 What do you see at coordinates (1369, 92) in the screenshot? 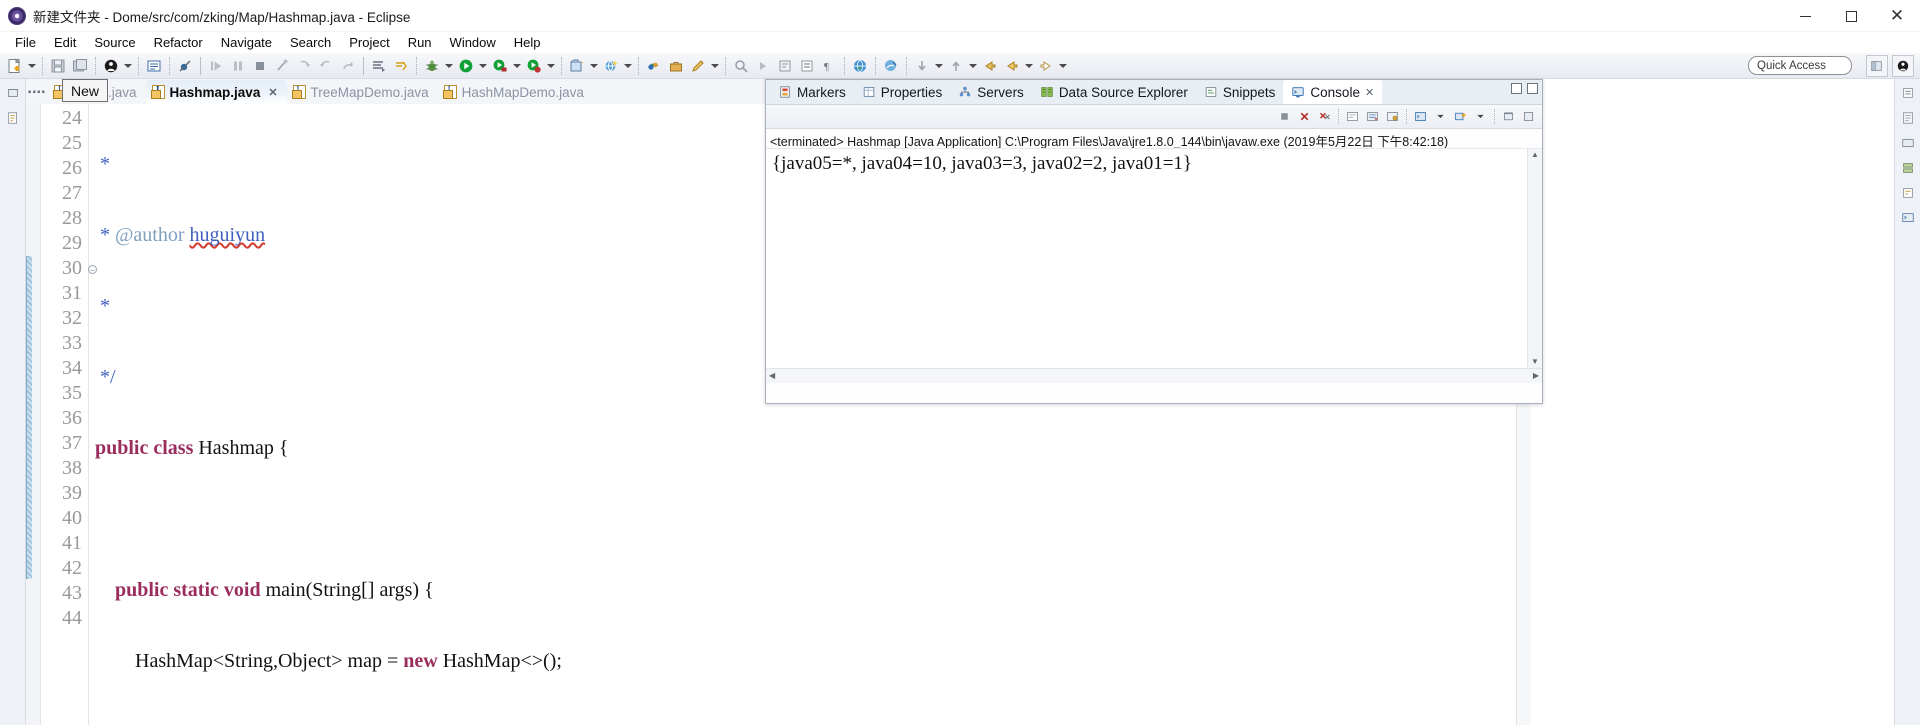
I see `close-console-tab-icon: ✕` at bounding box center [1369, 92].